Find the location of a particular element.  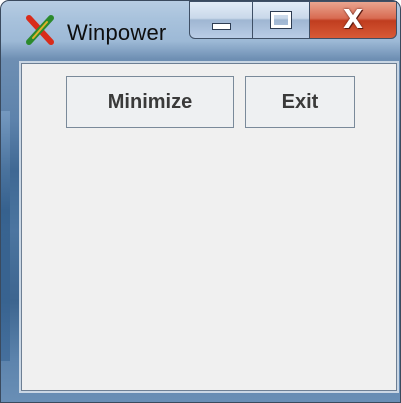

winpower-x-icon is located at coordinates (40, 30).